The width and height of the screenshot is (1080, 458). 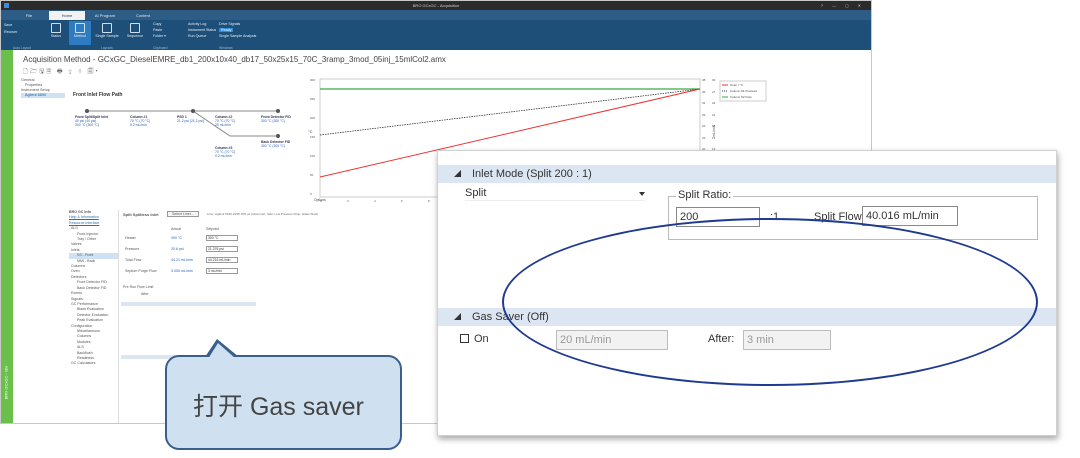 What do you see at coordinates (223, 125) in the screenshot?
I see `node-value: 20 mL/min` at bounding box center [223, 125].